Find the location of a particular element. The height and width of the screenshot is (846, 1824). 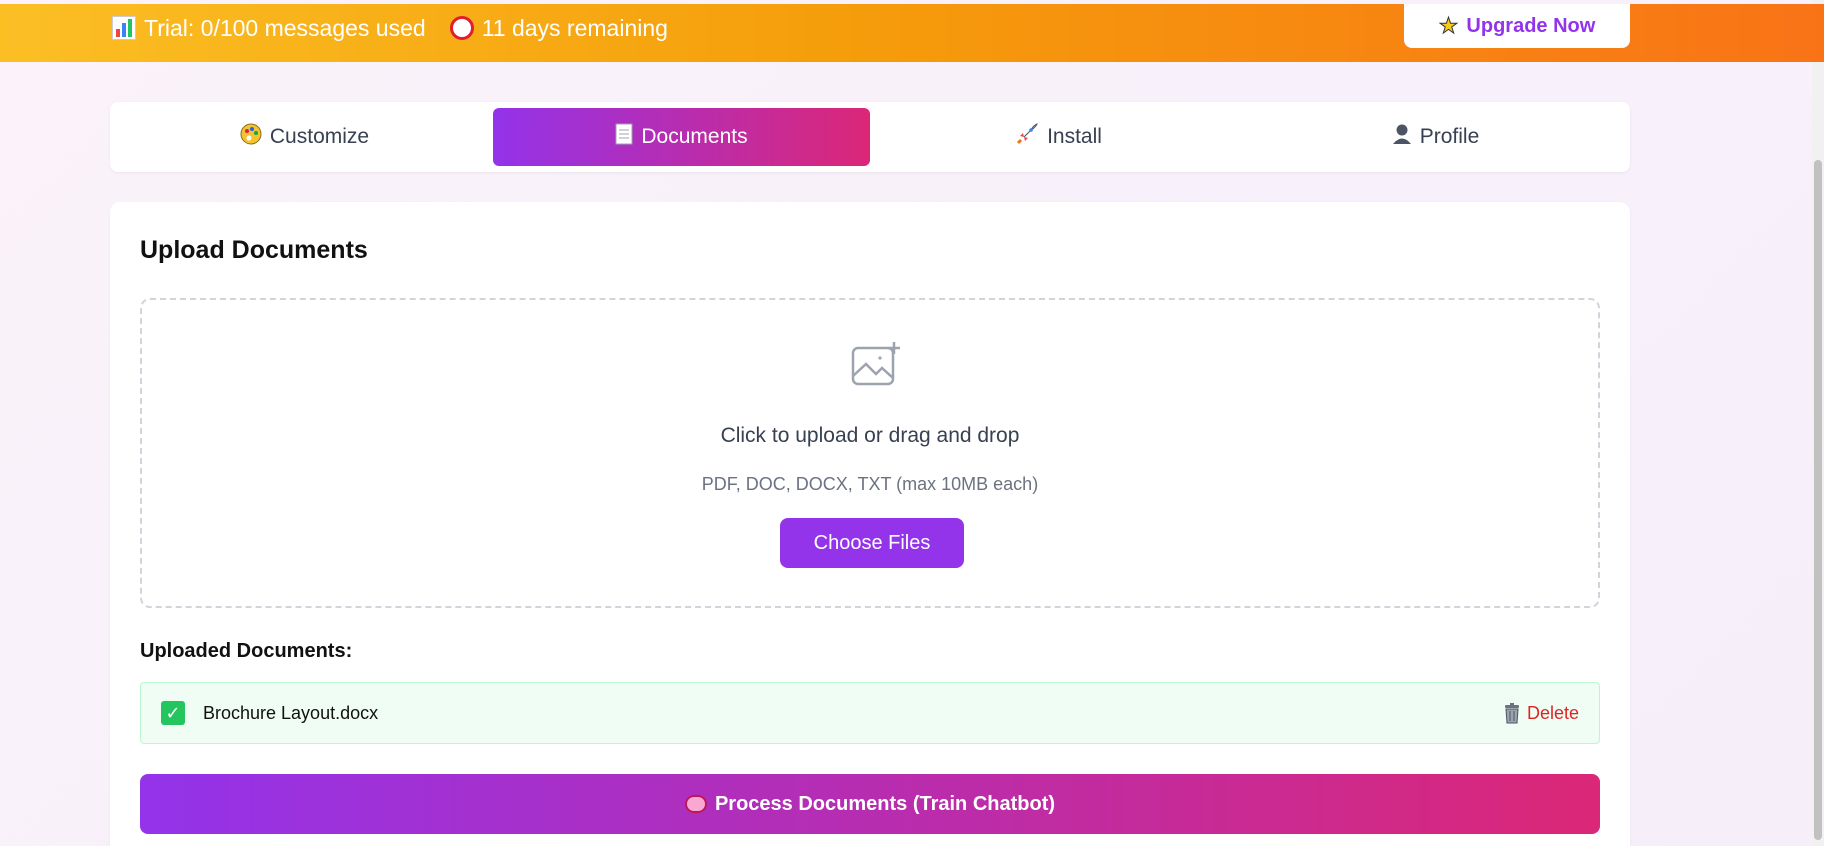

tab-customize-label: Customize is located at coordinates (319, 136).